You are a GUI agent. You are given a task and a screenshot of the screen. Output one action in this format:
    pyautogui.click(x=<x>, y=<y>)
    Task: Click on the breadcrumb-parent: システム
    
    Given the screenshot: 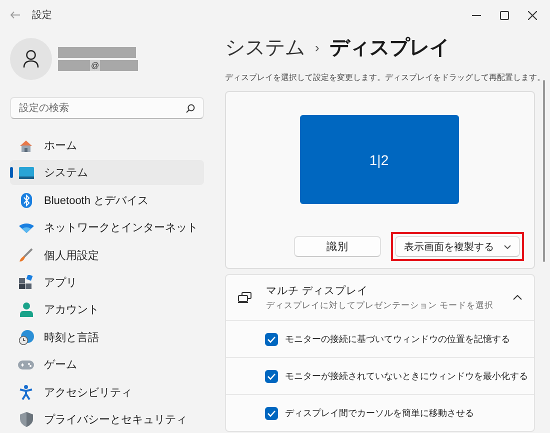 What is the action you would take?
    pyautogui.click(x=265, y=47)
    